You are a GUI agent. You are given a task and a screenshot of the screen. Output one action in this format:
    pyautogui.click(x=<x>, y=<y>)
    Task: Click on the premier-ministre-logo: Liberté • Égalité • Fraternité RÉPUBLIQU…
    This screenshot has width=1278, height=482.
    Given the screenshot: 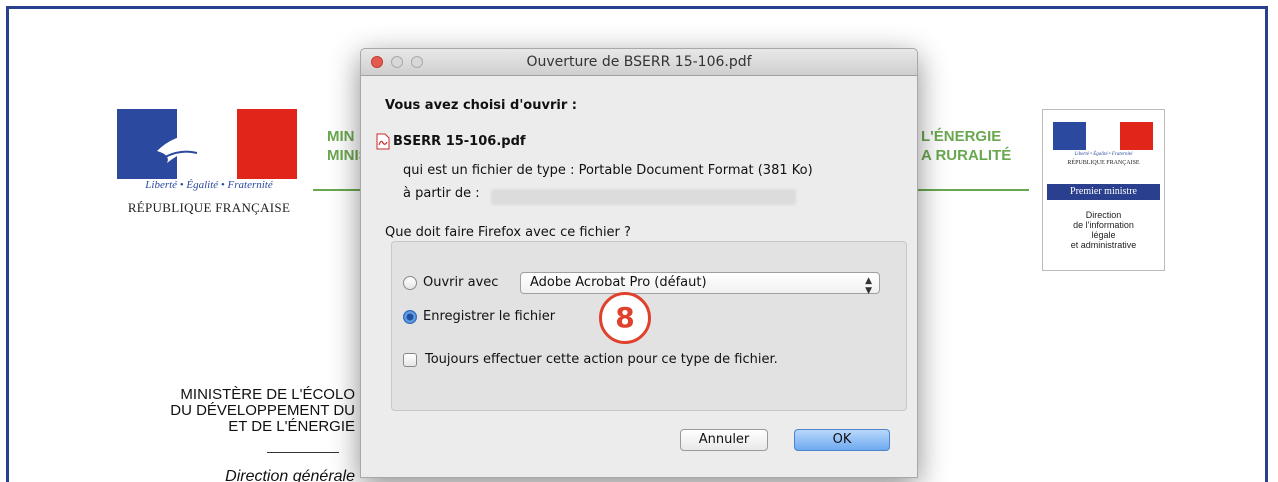 What is the action you would take?
    pyautogui.click(x=1103, y=190)
    